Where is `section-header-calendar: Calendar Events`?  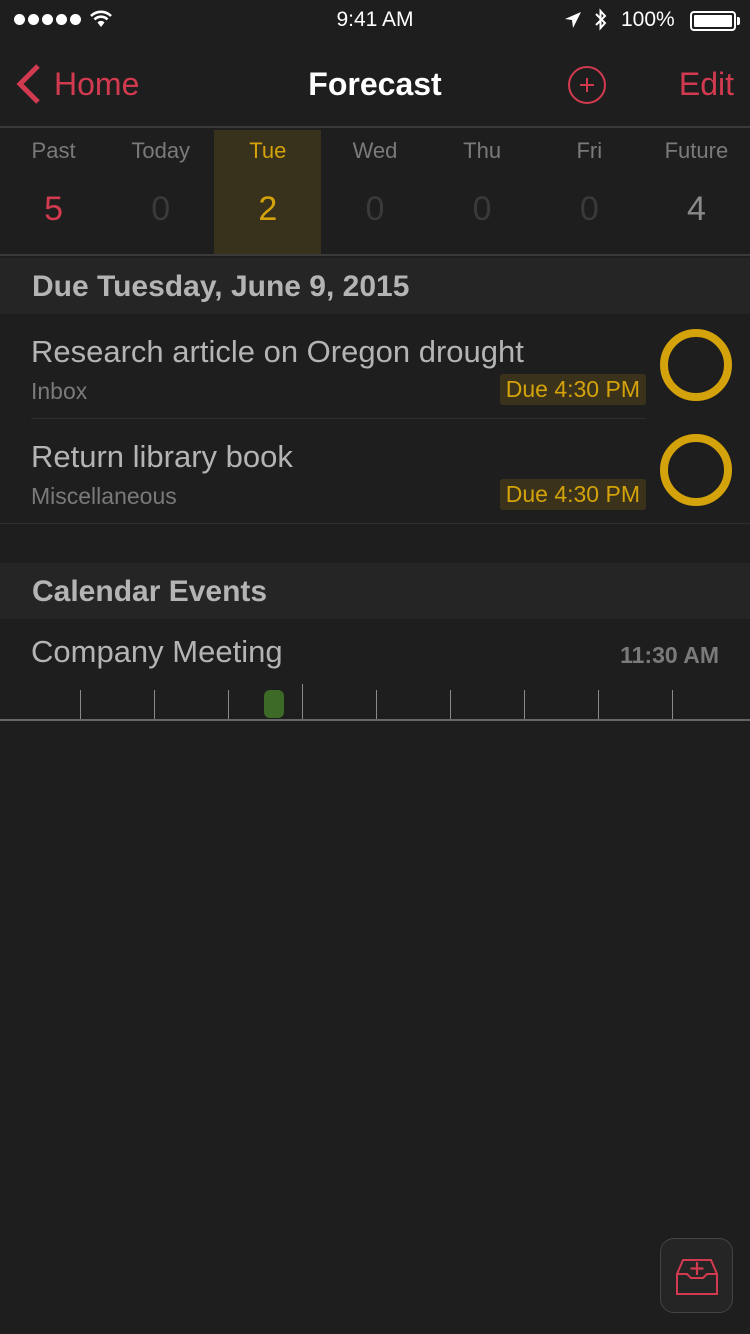
section-header-calendar: Calendar Events is located at coordinates (375, 591).